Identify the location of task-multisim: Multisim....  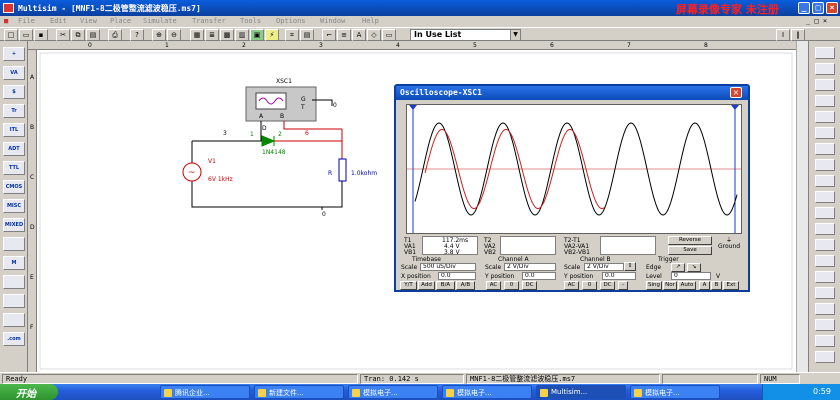
(581, 392).